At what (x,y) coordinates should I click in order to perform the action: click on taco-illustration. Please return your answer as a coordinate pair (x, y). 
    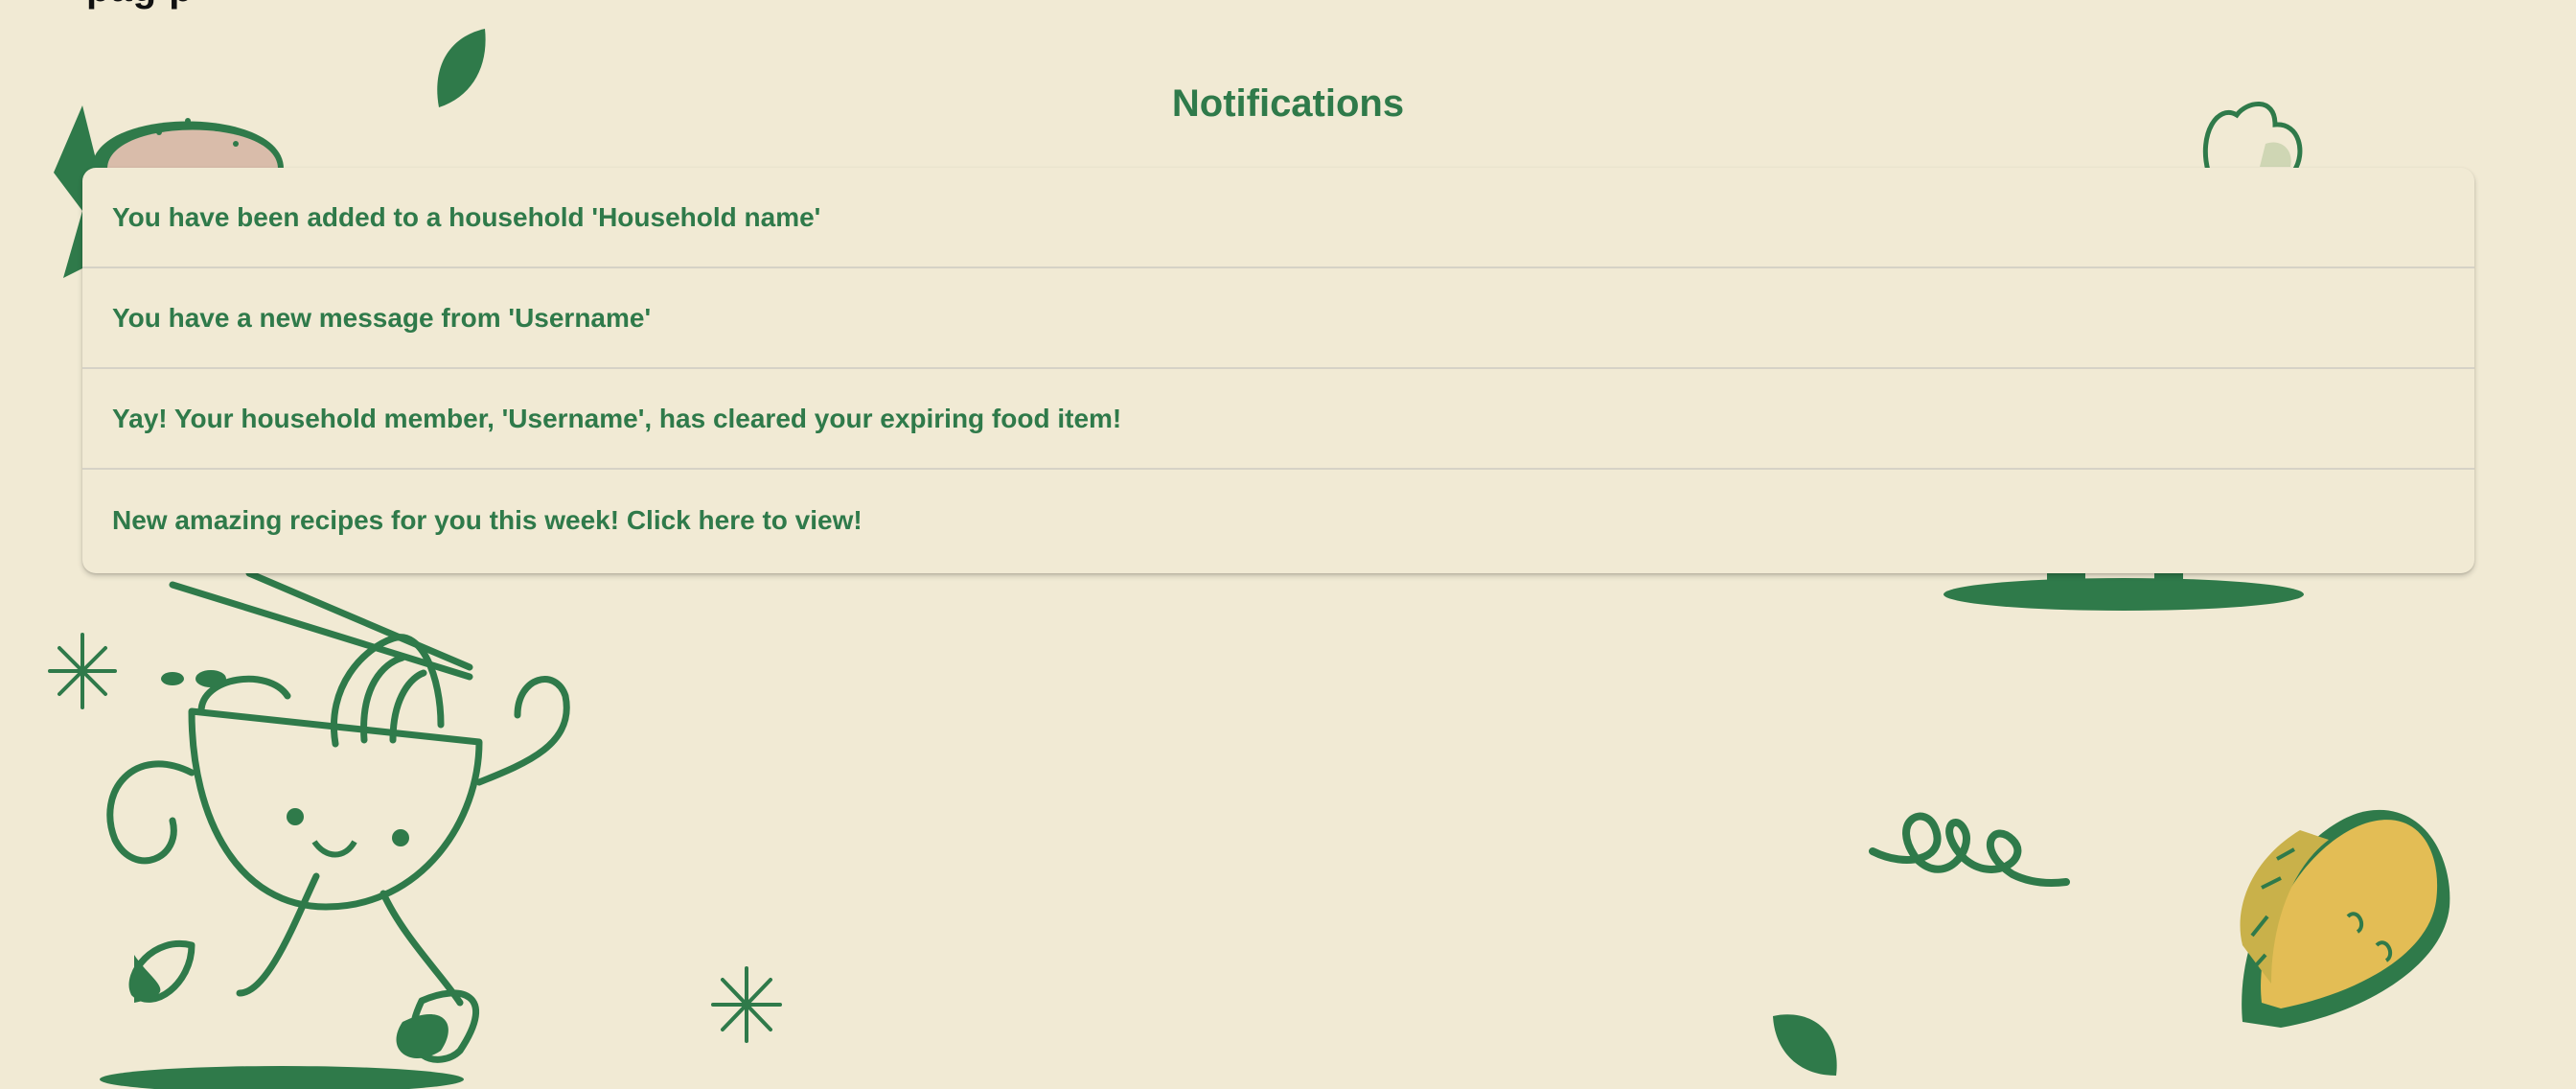
    Looking at the image, I should click on (2345, 918).